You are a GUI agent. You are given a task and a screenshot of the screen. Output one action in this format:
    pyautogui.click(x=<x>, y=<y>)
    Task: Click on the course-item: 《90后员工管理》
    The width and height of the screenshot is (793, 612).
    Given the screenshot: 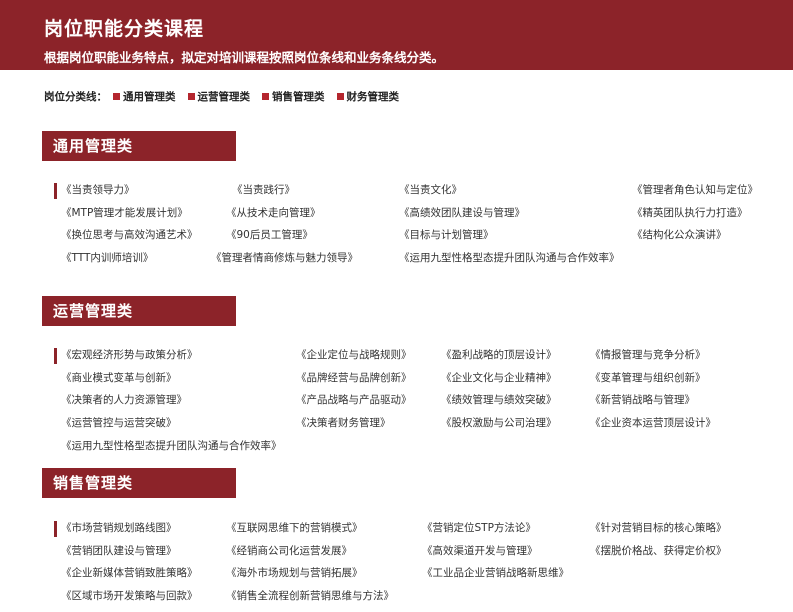 What is the action you would take?
    pyautogui.click(x=269, y=235)
    